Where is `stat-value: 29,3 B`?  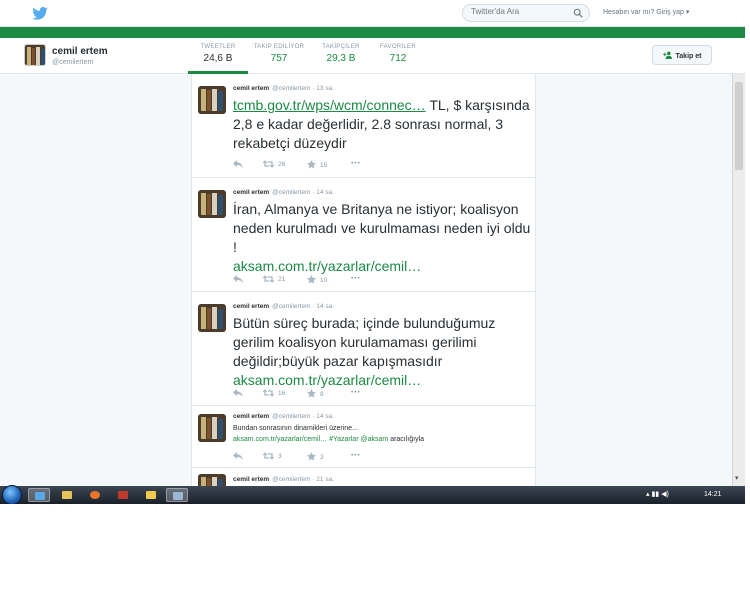 stat-value: 29,3 B is located at coordinates (341, 58).